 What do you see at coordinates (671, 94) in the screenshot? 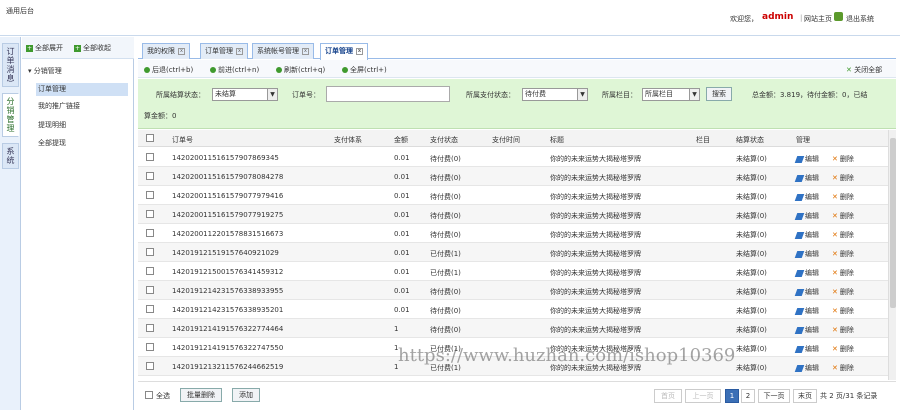
I see `column-select: 所属栏目 ▼` at bounding box center [671, 94].